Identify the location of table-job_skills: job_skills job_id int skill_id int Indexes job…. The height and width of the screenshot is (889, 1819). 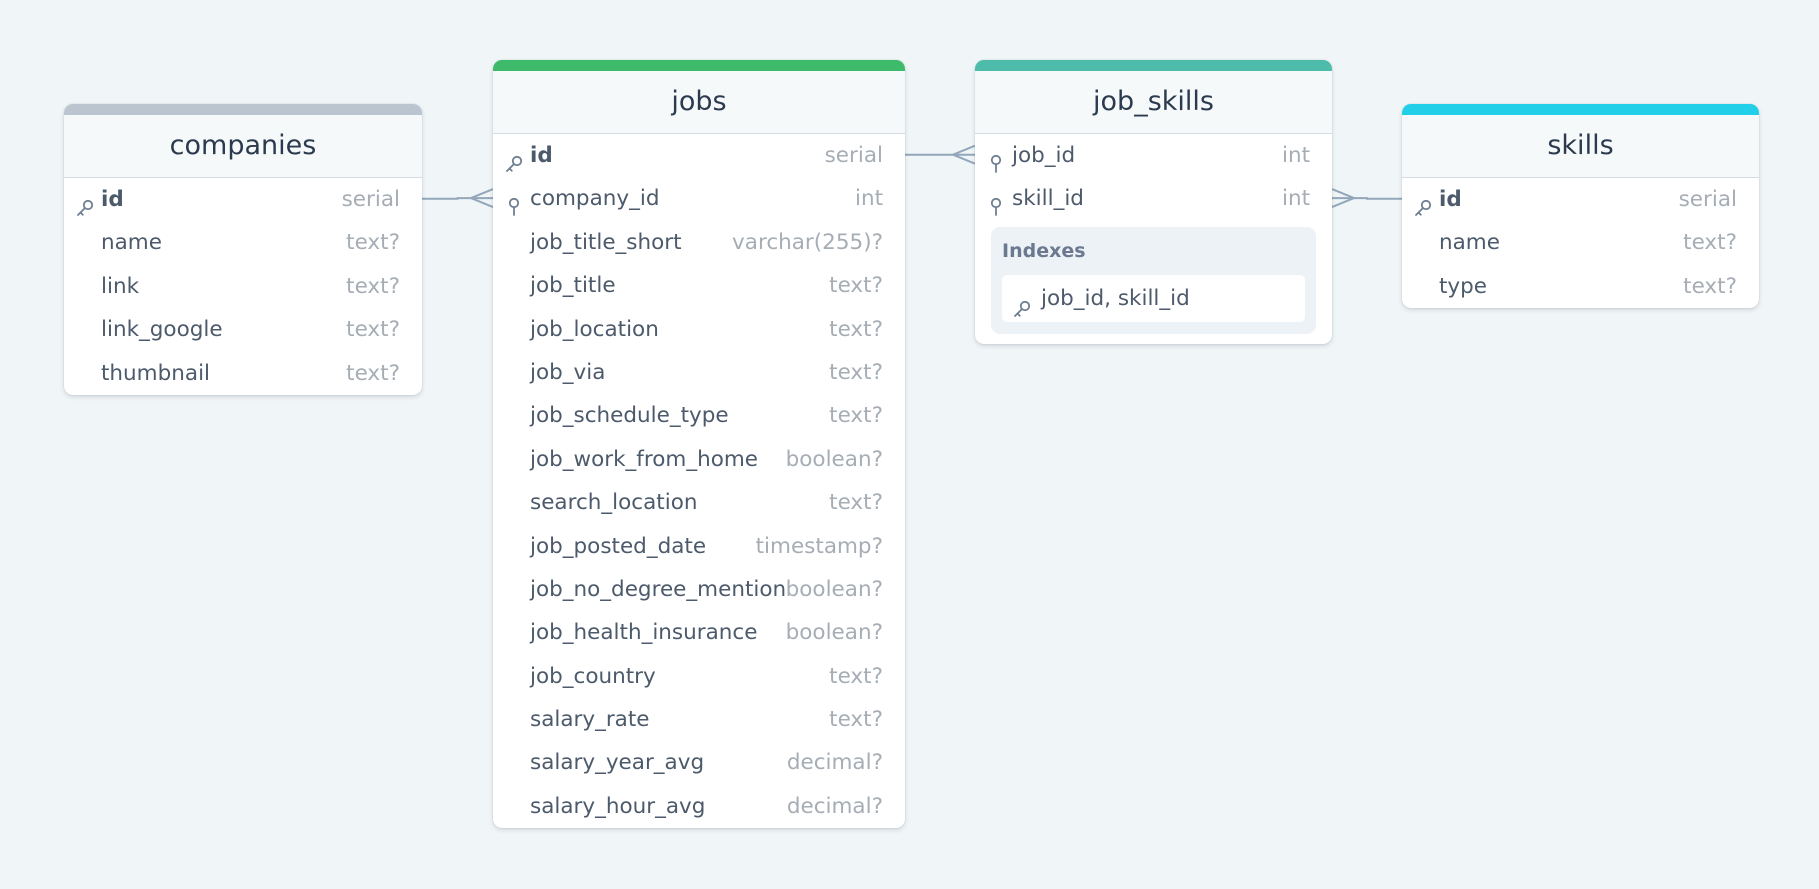
(1153, 202).